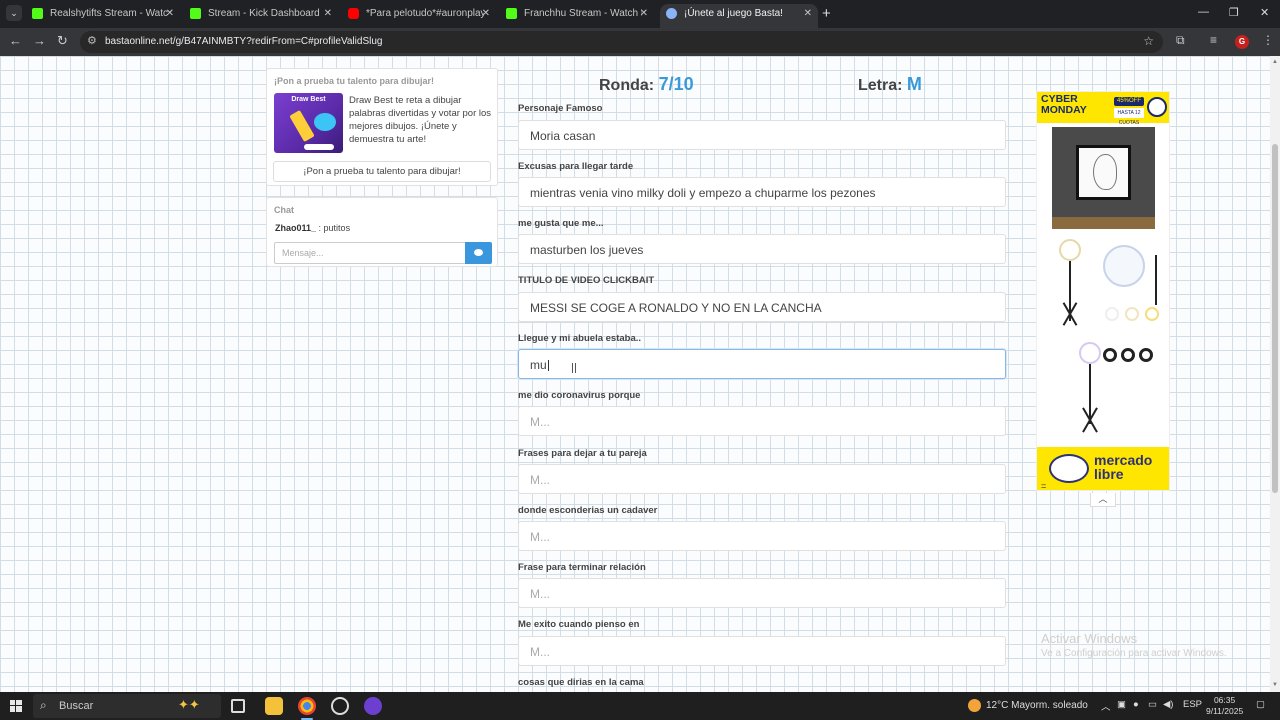 The height and width of the screenshot is (720, 1280). I want to click on chat-bubble-icon, so click(478, 252).